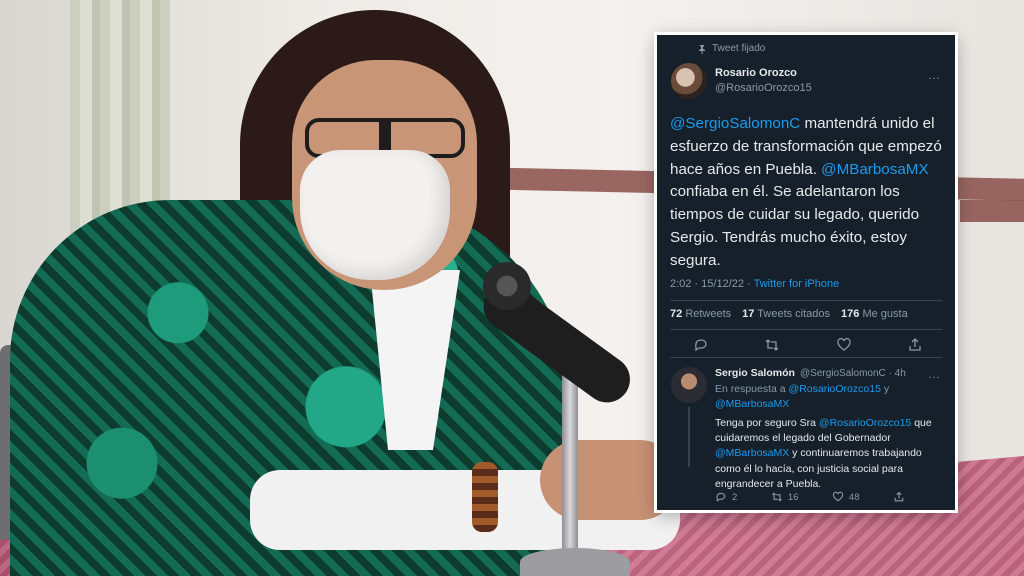 The width and height of the screenshot is (1024, 576). What do you see at coordinates (808, 345) in the screenshot?
I see `tweet-actions` at bounding box center [808, 345].